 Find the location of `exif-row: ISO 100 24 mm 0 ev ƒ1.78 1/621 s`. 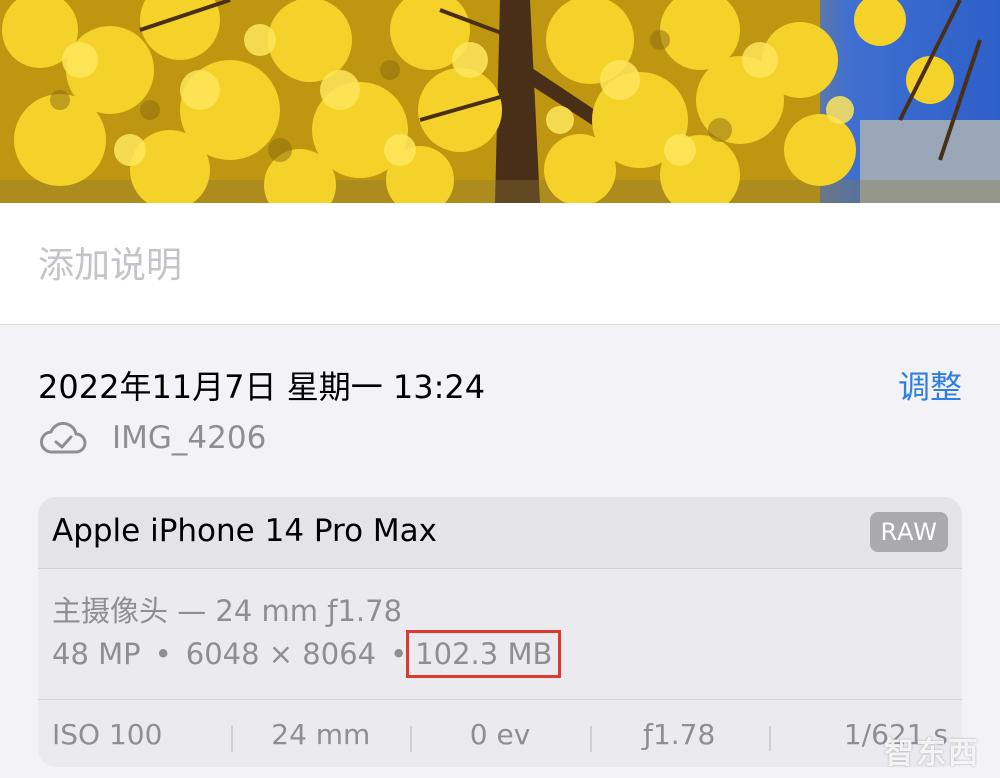

exif-row: ISO 100 24 mm 0 ev ƒ1.78 1/621 s is located at coordinates (500, 733).